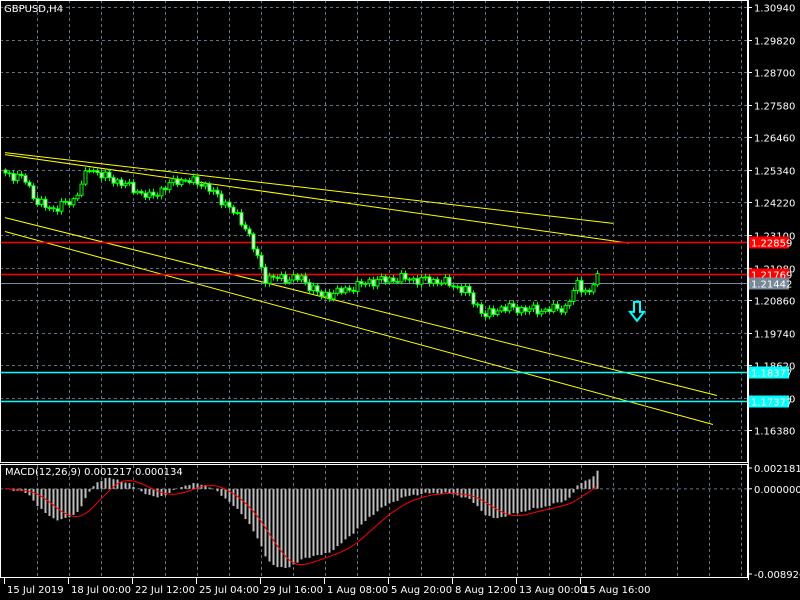 Image resolution: width=800 pixels, height=600 pixels. Describe the element at coordinates (637, 311) in the screenshot. I see `sell-arrow-icon` at that location.